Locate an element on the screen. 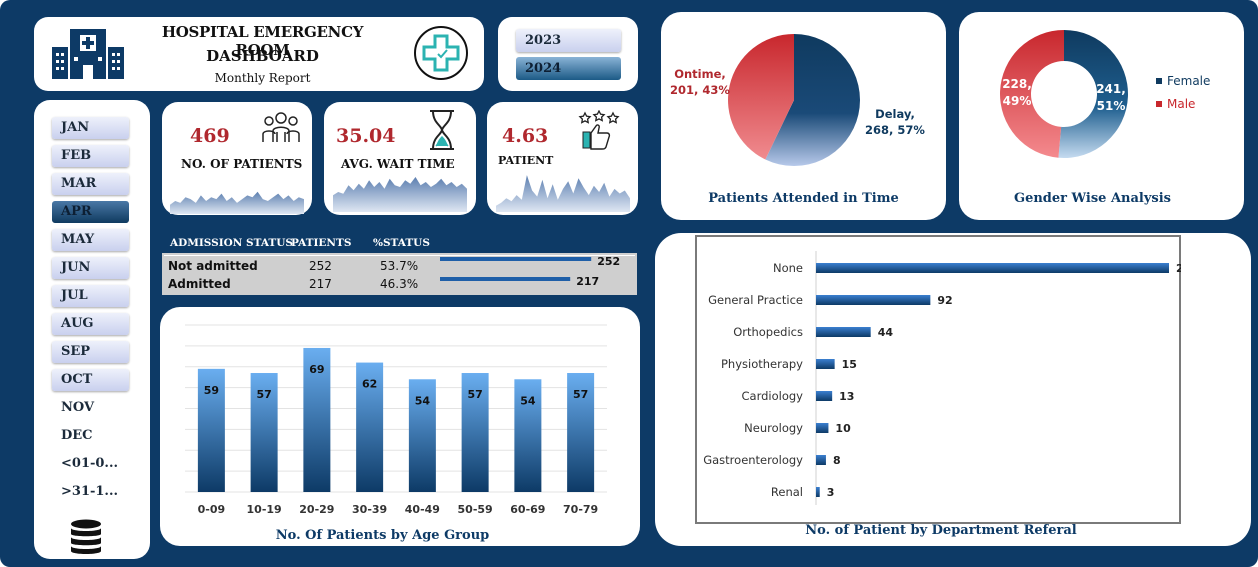 This screenshot has width=1258, height=567. kpi-patients-value: 469 is located at coordinates (210, 136).